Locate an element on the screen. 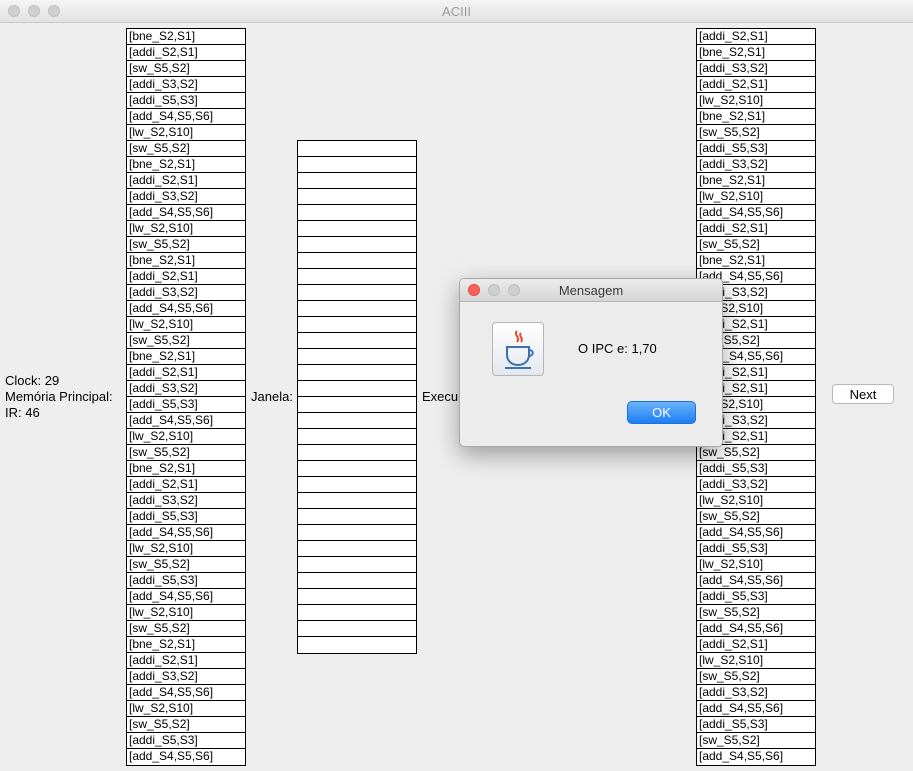 The width and height of the screenshot is (913, 771). dialog-titlebar: Mensagem is located at coordinates (591, 290).